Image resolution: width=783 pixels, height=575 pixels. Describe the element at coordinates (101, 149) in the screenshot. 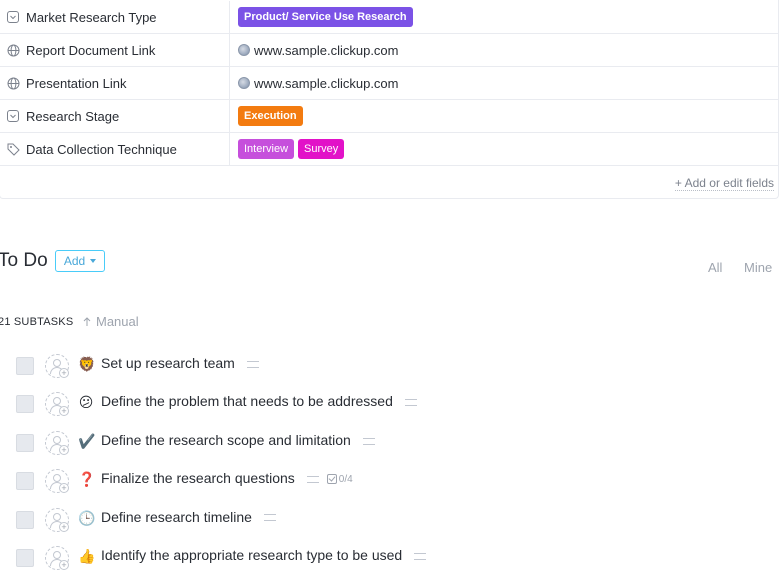

I see `field-label: Data Collection Technique` at that location.